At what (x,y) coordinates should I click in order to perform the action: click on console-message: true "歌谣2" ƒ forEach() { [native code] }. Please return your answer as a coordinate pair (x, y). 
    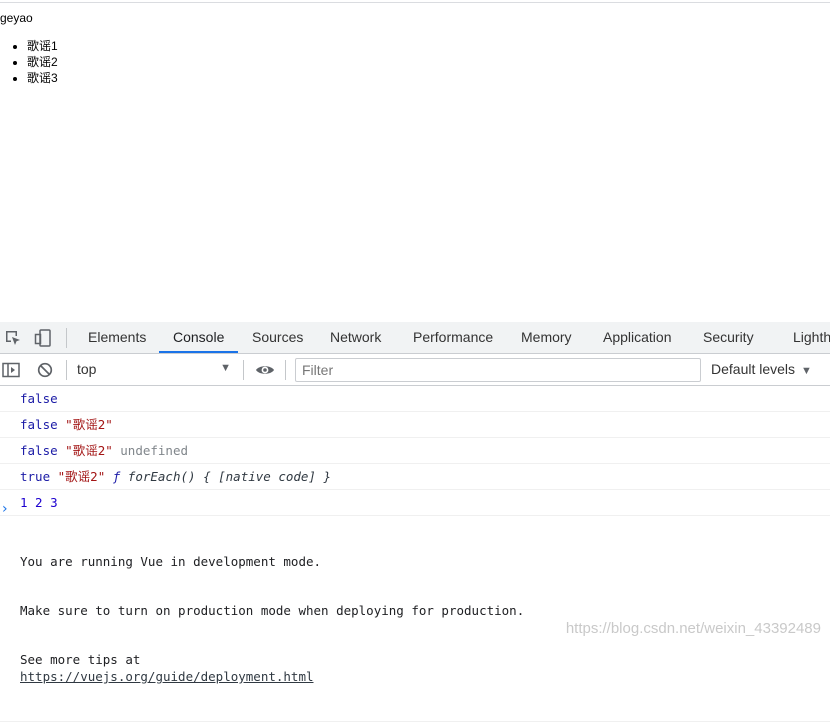
    Looking at the image, I should click on (415, 477).